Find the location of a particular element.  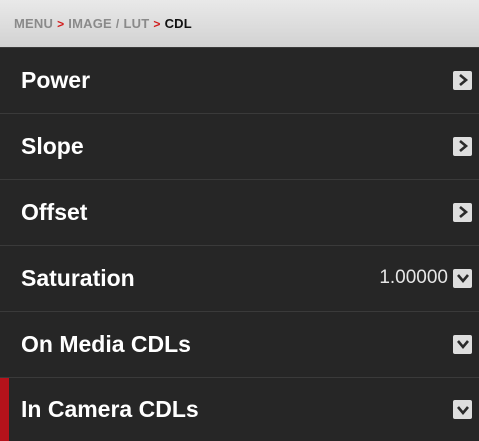

menu-item-label: Power is located at coordinates (56, 79).